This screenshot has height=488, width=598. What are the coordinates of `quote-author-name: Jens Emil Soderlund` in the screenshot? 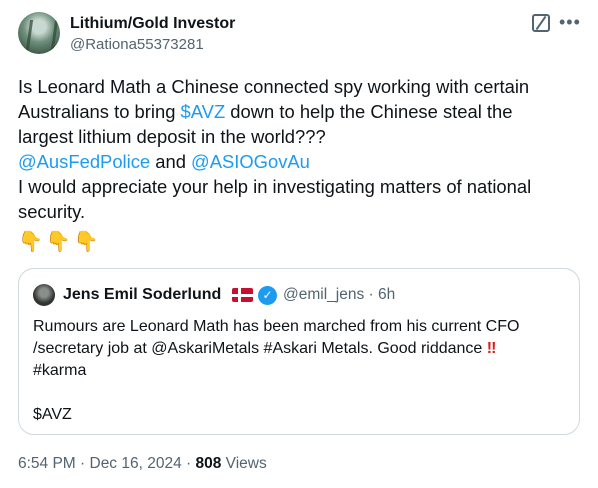 It's located at (142, 295).